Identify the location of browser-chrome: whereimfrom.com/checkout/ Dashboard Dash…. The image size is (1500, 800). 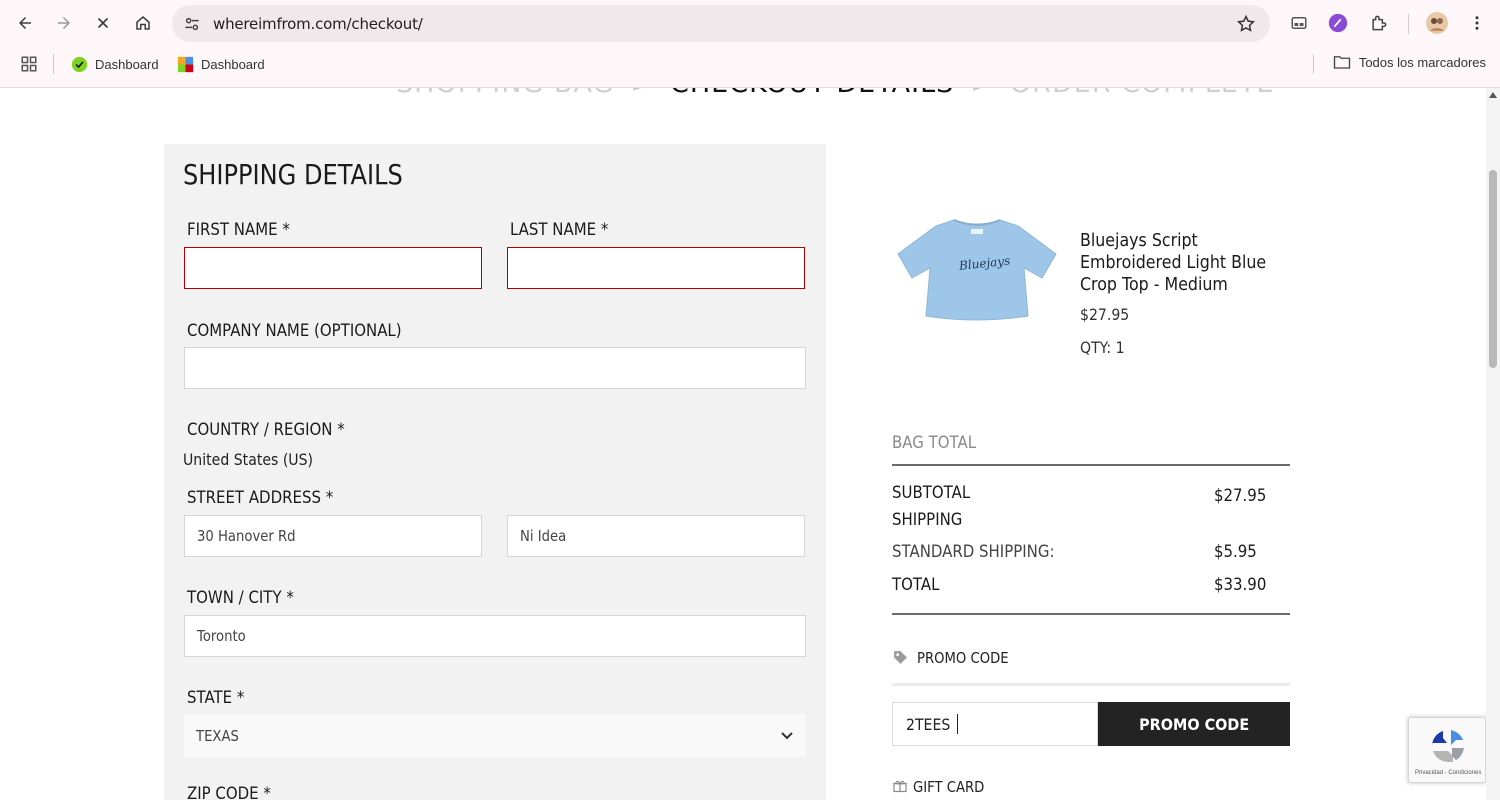
(750, 44).